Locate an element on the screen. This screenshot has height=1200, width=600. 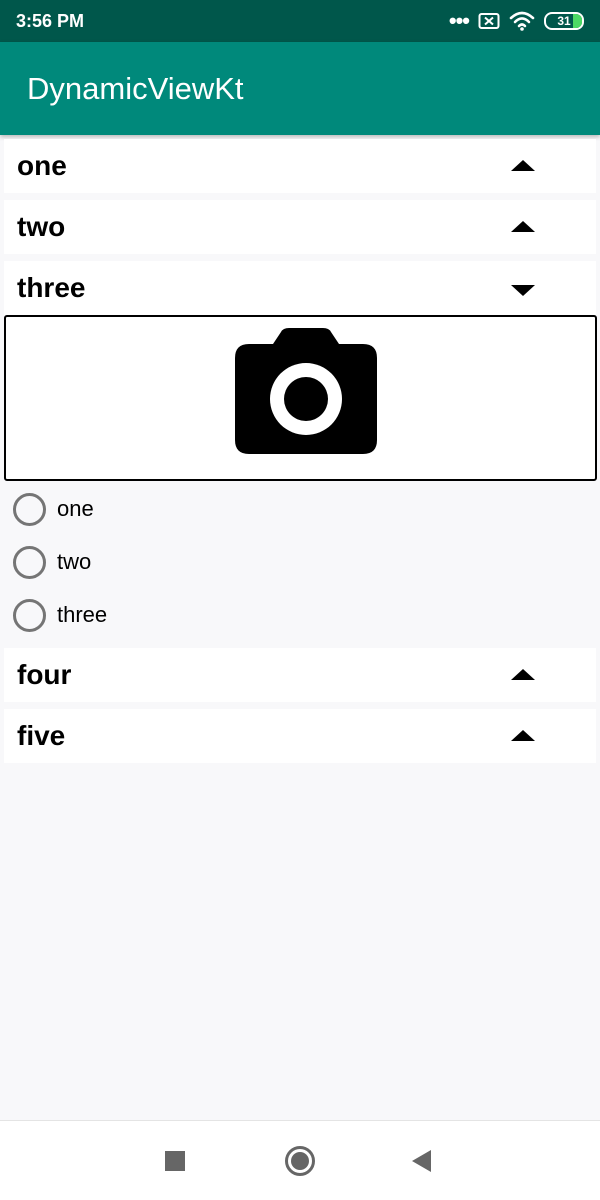
app-bar: DynamicViewKt is located at coordinates (300, 88).